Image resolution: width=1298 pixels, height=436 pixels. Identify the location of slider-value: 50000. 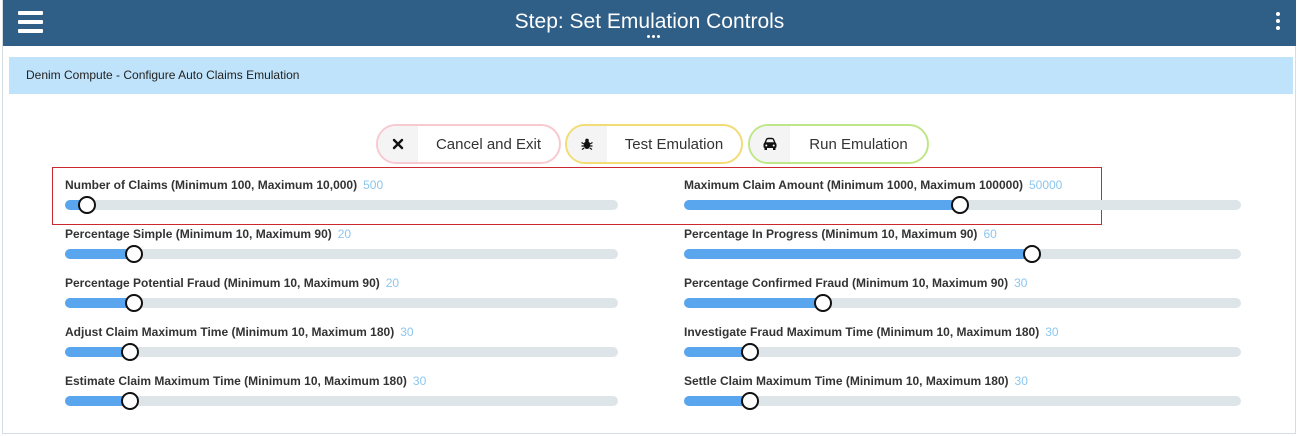
(1045, 185).